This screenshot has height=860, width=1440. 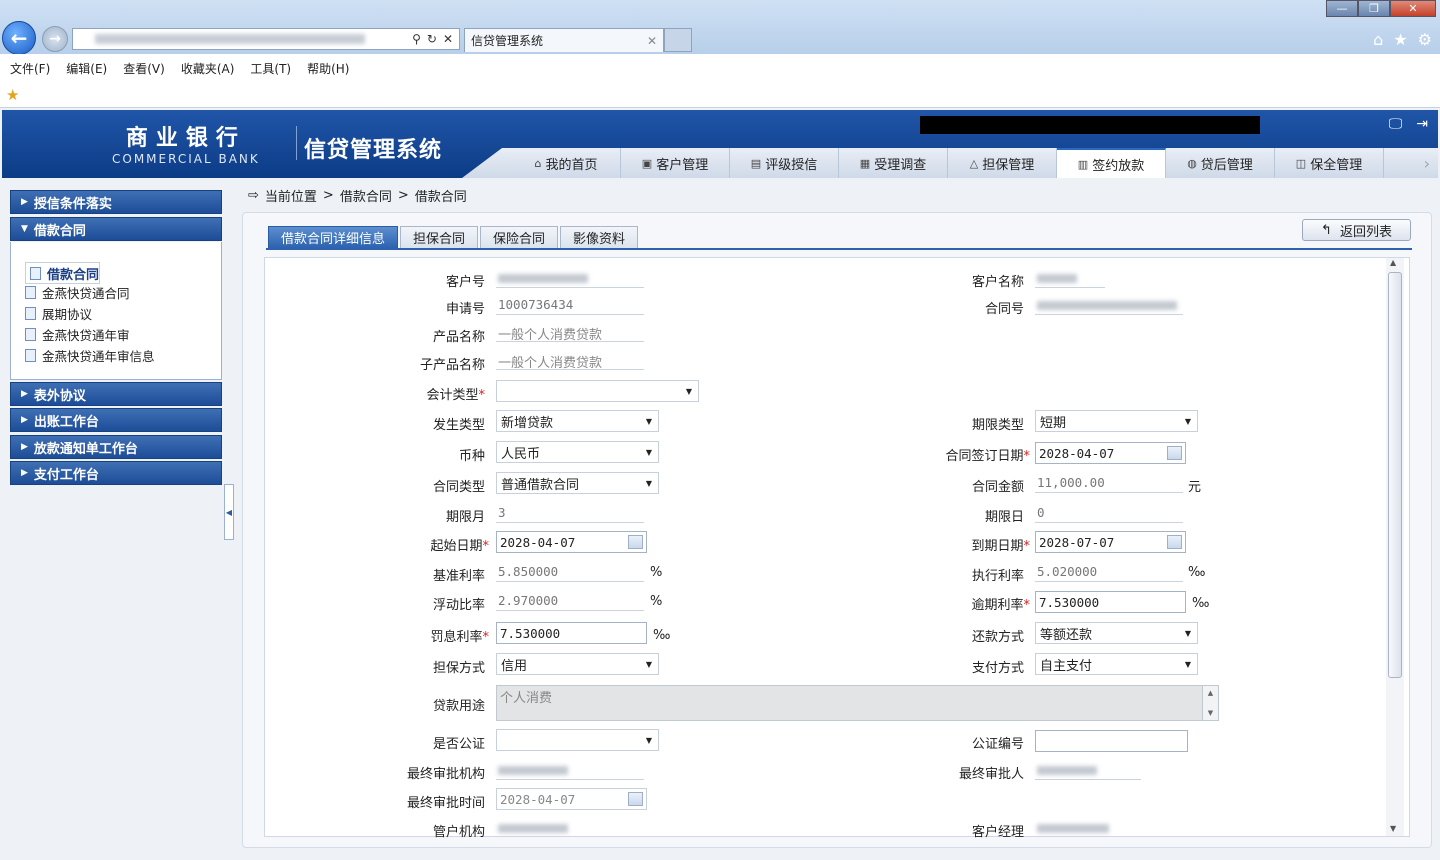 I want to click on gear-icon: ⚙, so click(x=1425, y=39).